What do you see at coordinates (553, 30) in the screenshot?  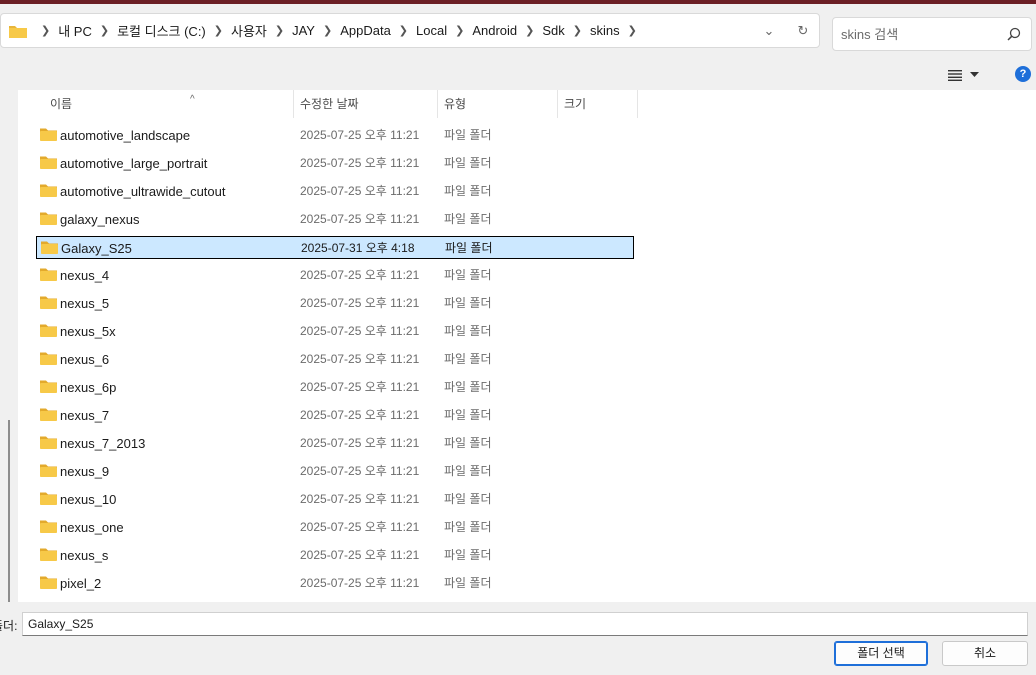 I see `breadcrumb-item: Sdk` at bounding box center [553, 30].